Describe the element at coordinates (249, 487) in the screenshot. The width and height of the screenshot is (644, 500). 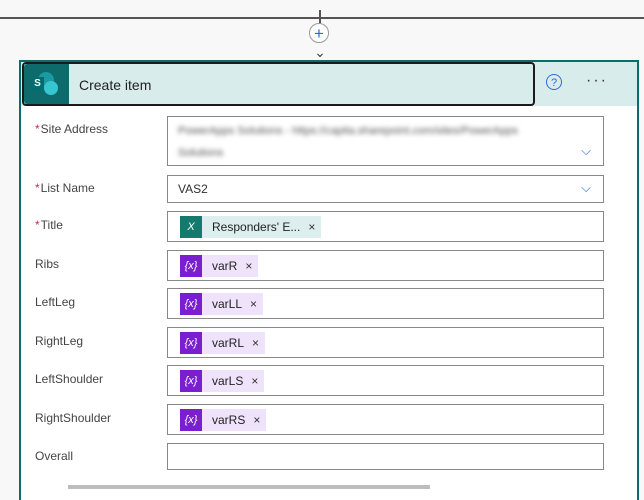
I see `horizontal-scrollbar` at that location.